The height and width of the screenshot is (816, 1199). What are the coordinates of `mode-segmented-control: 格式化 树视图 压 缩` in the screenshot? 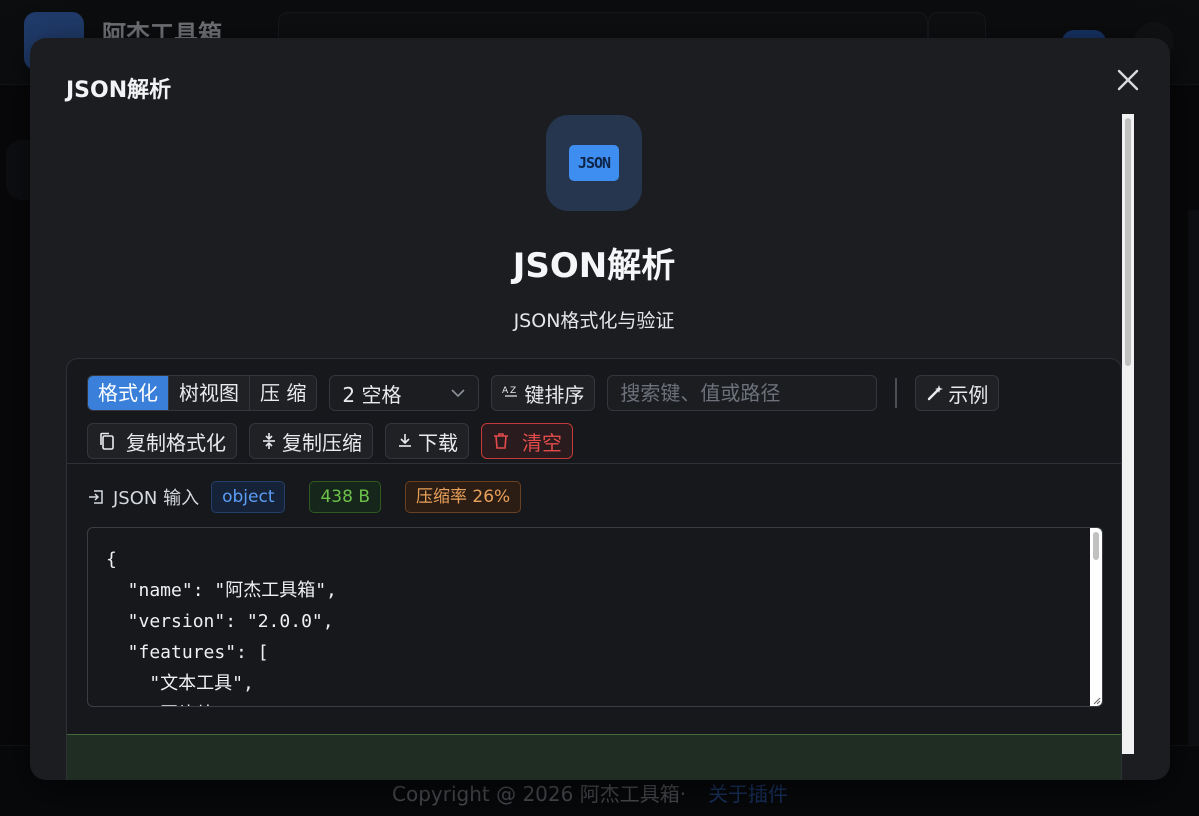 It's located at (202, 393).